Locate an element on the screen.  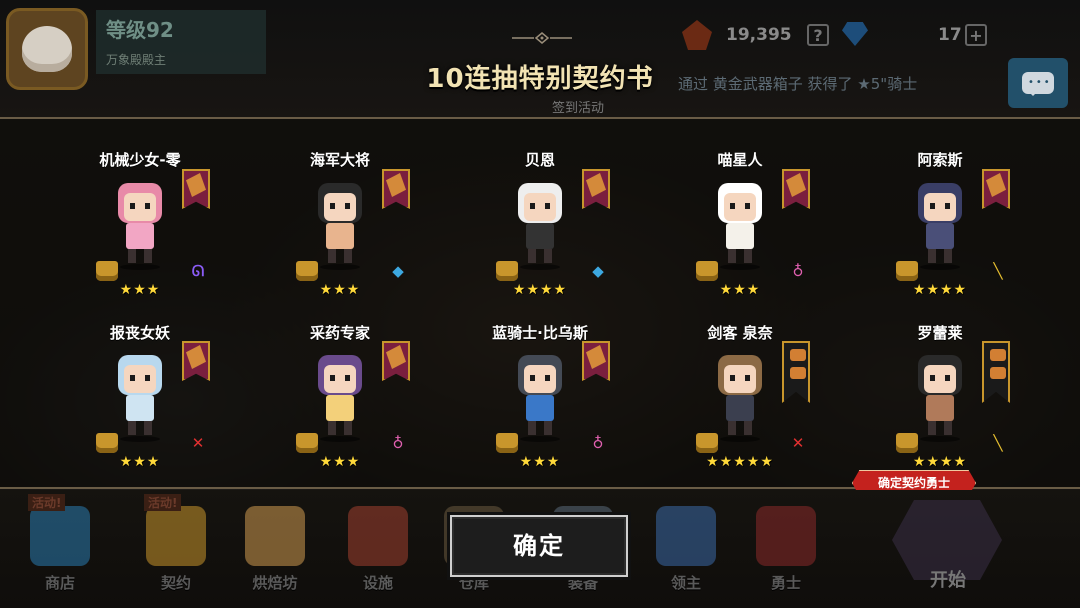
dialog-title: 10连抽特别契约书 is located at coordinates (540, 79).